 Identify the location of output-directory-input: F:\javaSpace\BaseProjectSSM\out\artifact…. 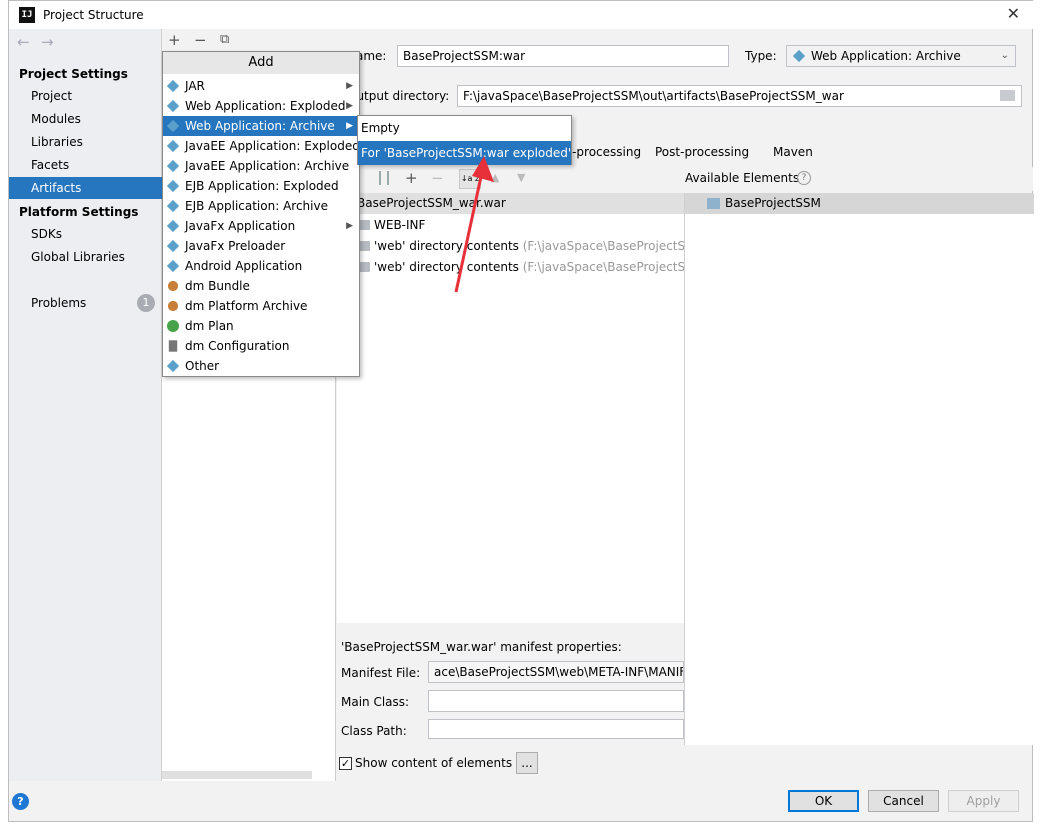
(739, 96).